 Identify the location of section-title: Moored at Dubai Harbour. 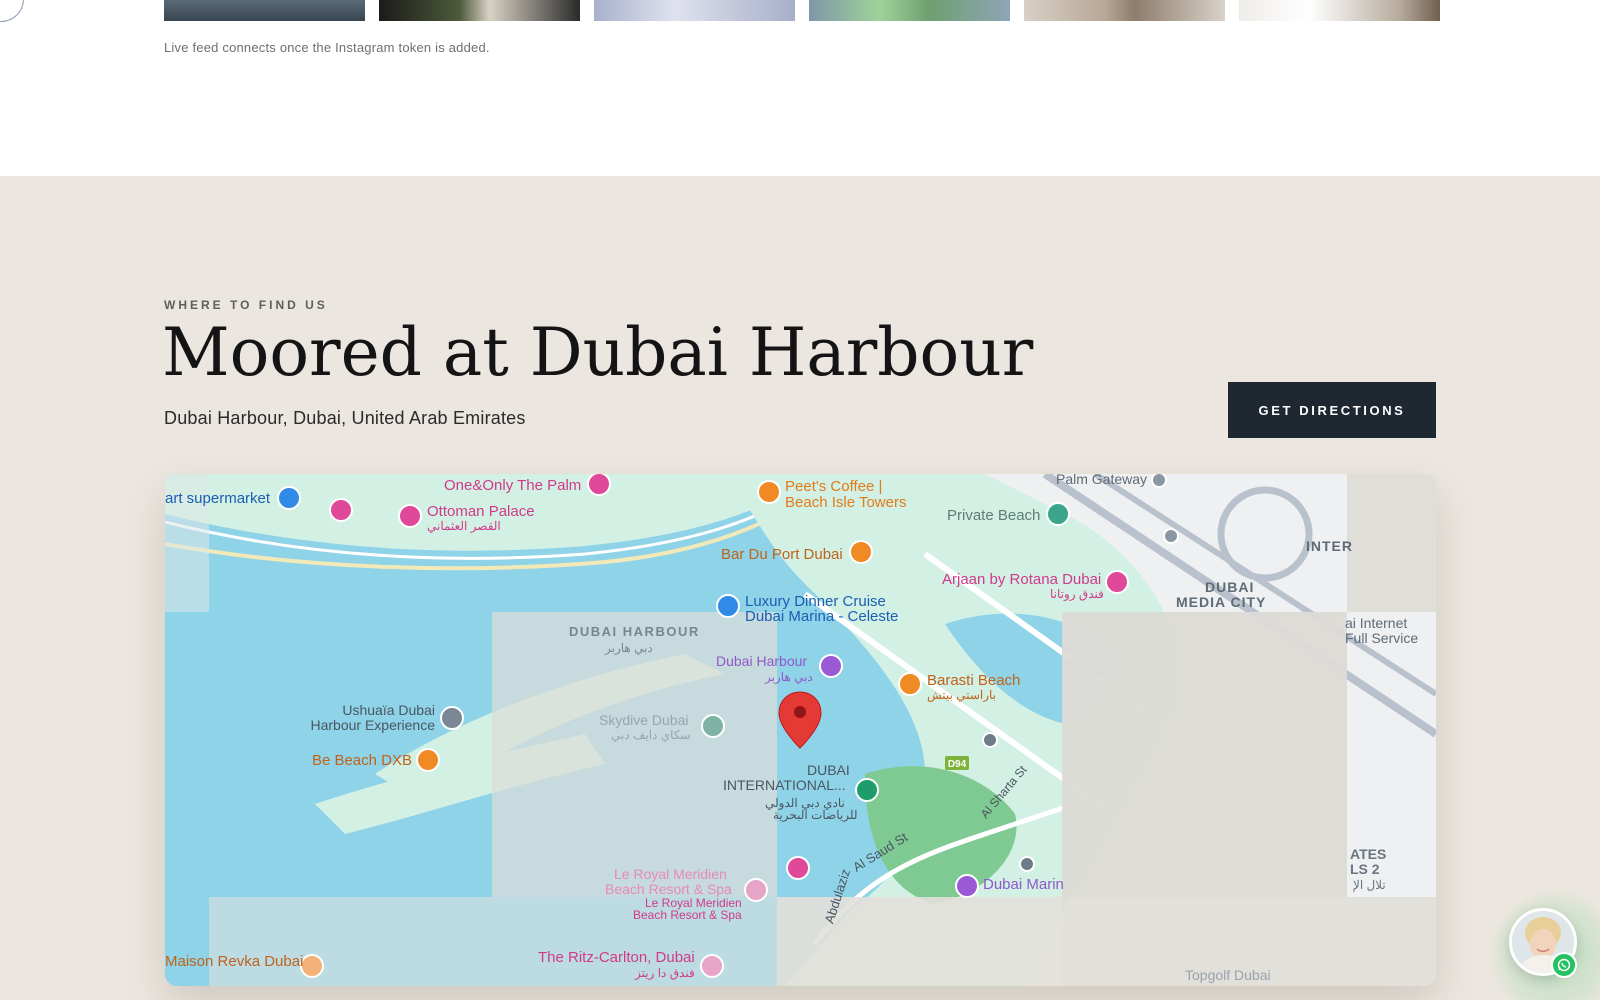
(598, 352).